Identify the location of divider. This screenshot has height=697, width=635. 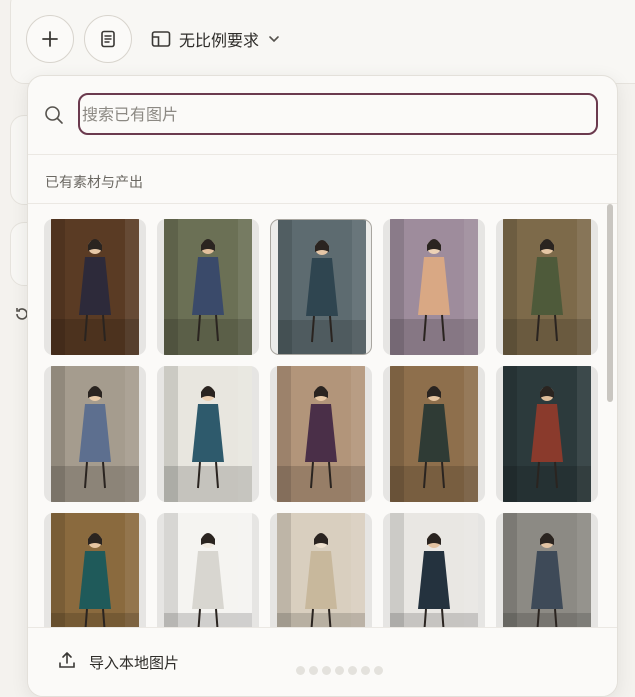
(322, 203).